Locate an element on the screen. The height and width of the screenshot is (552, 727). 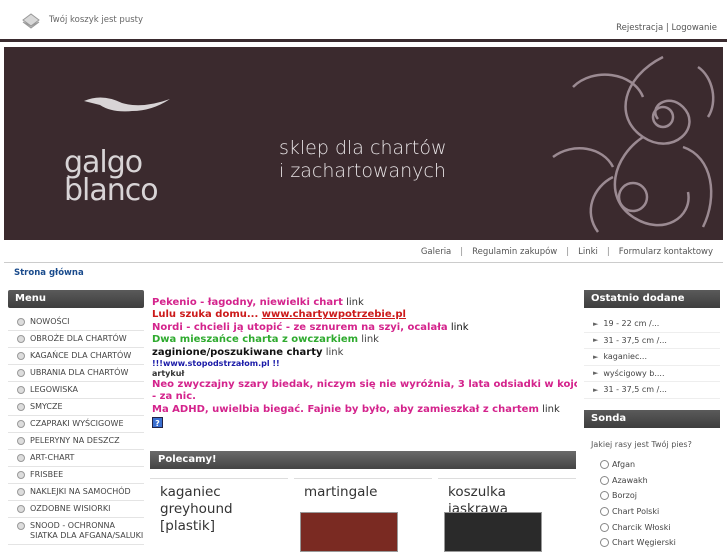
content-line: ? is located at coordinates (364, 423).